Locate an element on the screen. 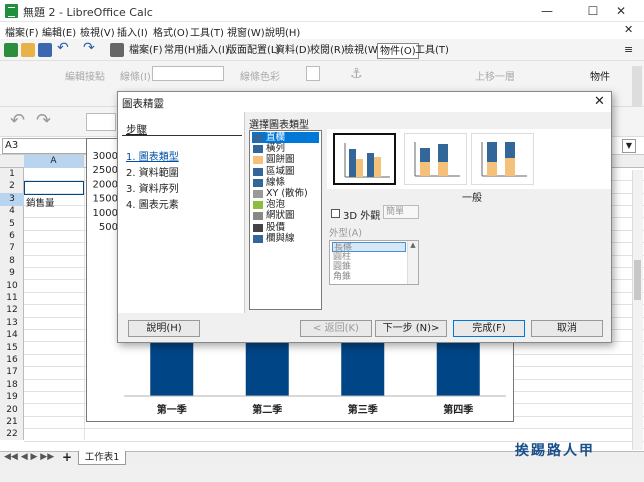 This screenshot has width=644, height=482. close-window-button: ✕ is located at coordinates (621, 11).